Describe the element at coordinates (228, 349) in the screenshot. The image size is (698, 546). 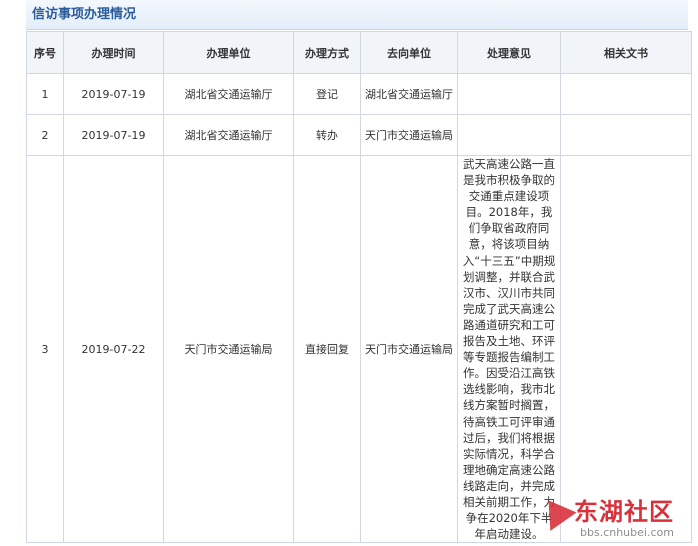
I see `cell-unit: 天门市交通运输局` at that location.